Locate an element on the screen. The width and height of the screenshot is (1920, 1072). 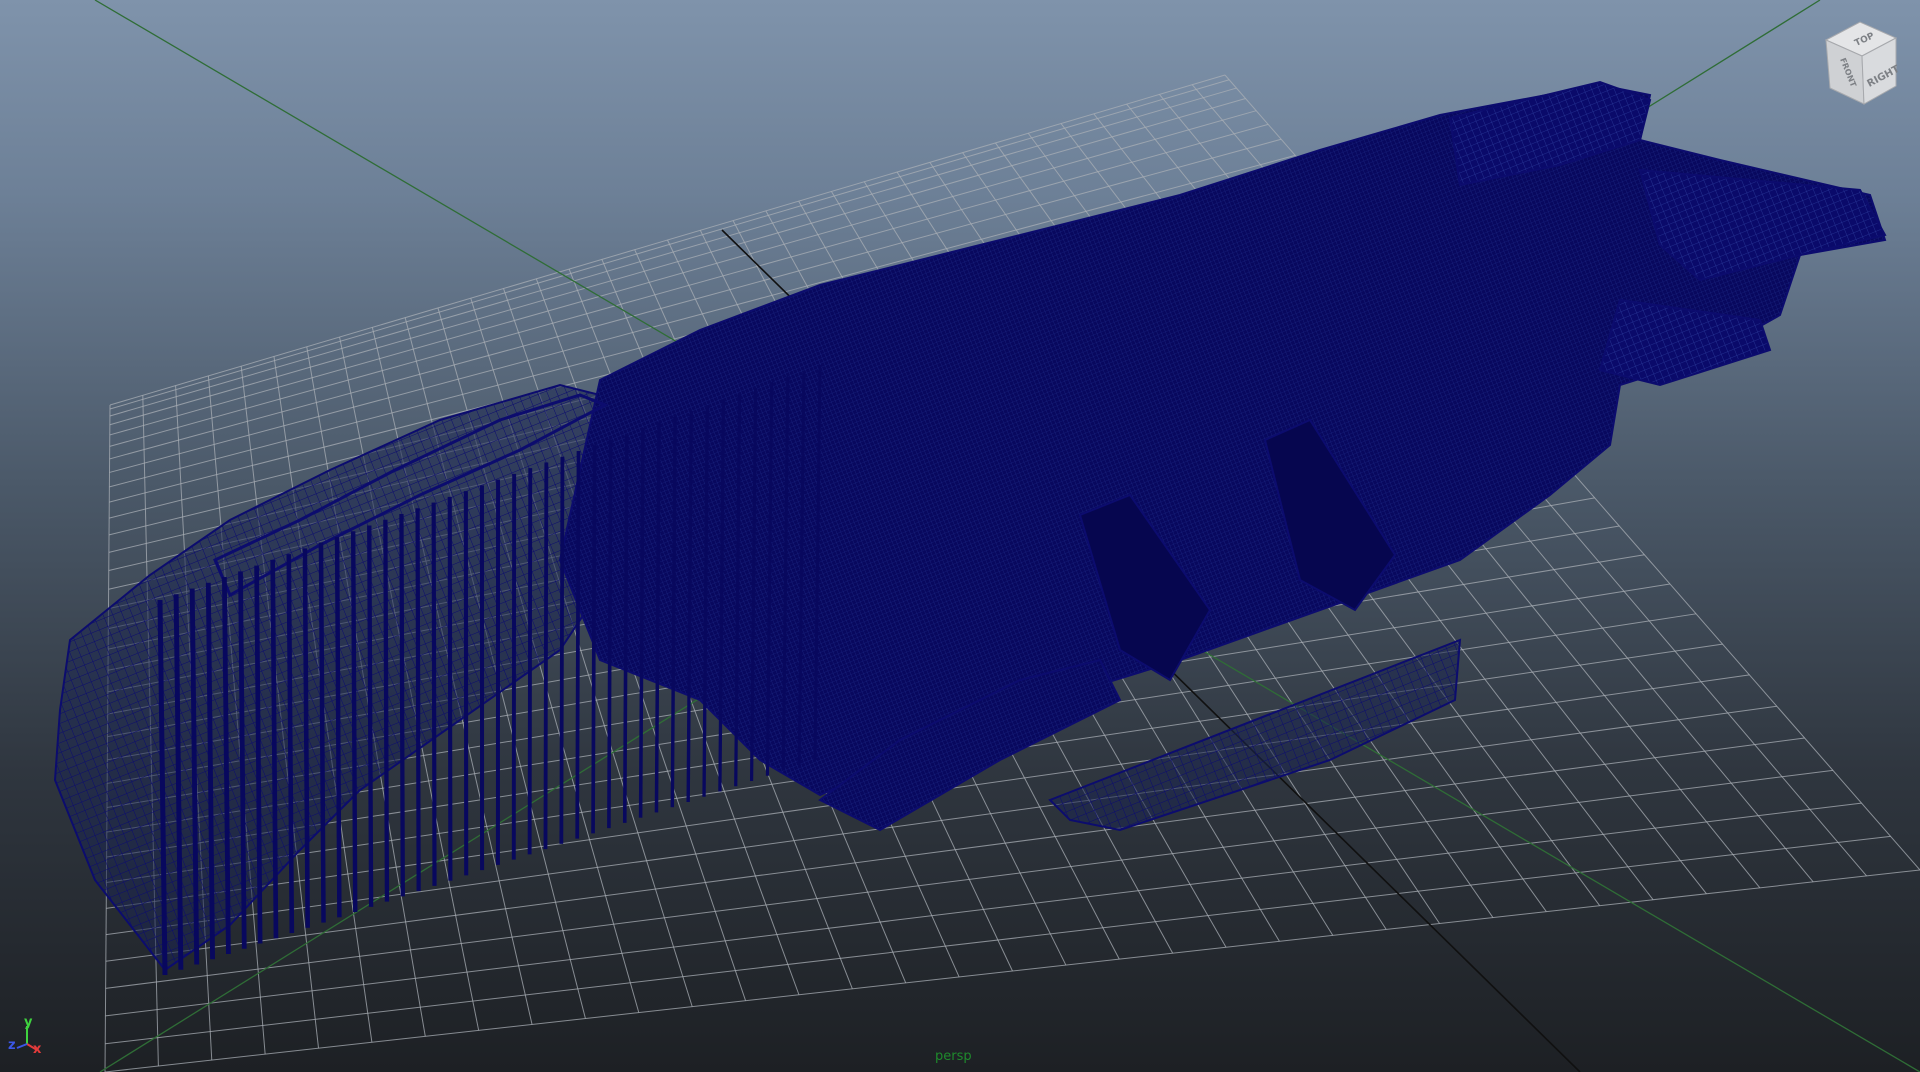
gizmo-z-axis is located at coordinates (22, 1046).